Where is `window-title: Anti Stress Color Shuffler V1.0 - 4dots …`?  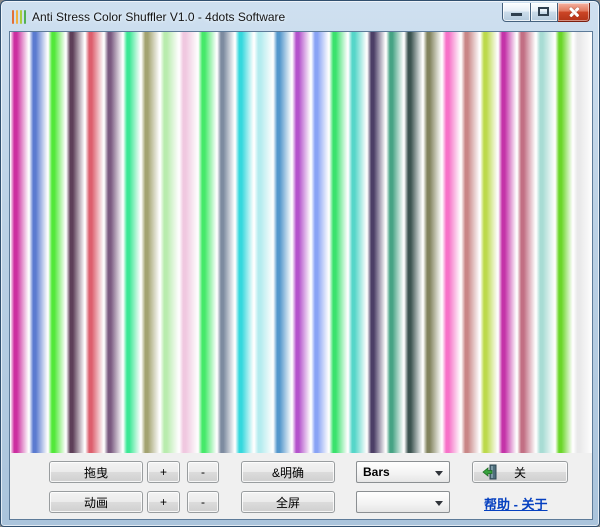
window-title: Anti Stress Color Shuffler V1.0 - 4dots … is located at coordinates (159, 17).